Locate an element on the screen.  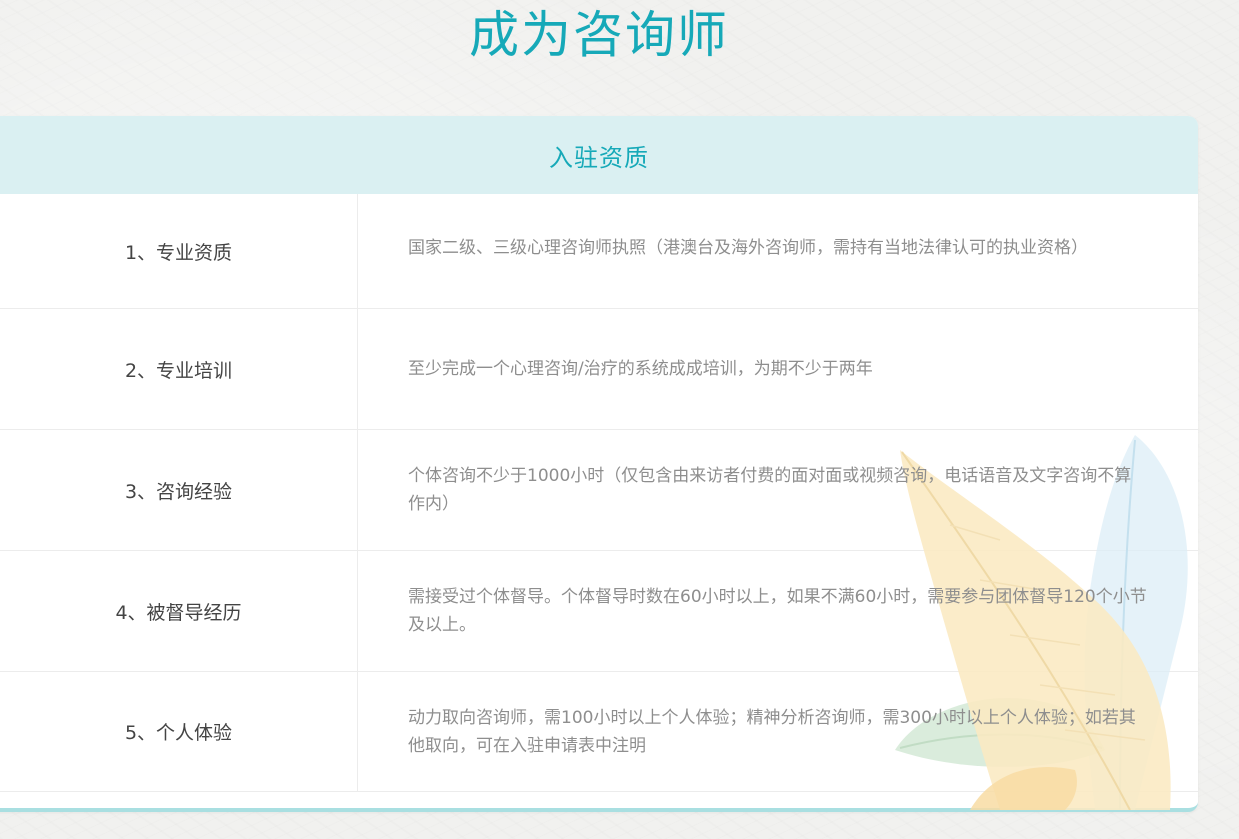
requirement-desc: 国家二级、三级心理咨询师执照（港澳台及海外咨询师，需持有当地法律认可的执业资格） is located at coordinates (748, 248).